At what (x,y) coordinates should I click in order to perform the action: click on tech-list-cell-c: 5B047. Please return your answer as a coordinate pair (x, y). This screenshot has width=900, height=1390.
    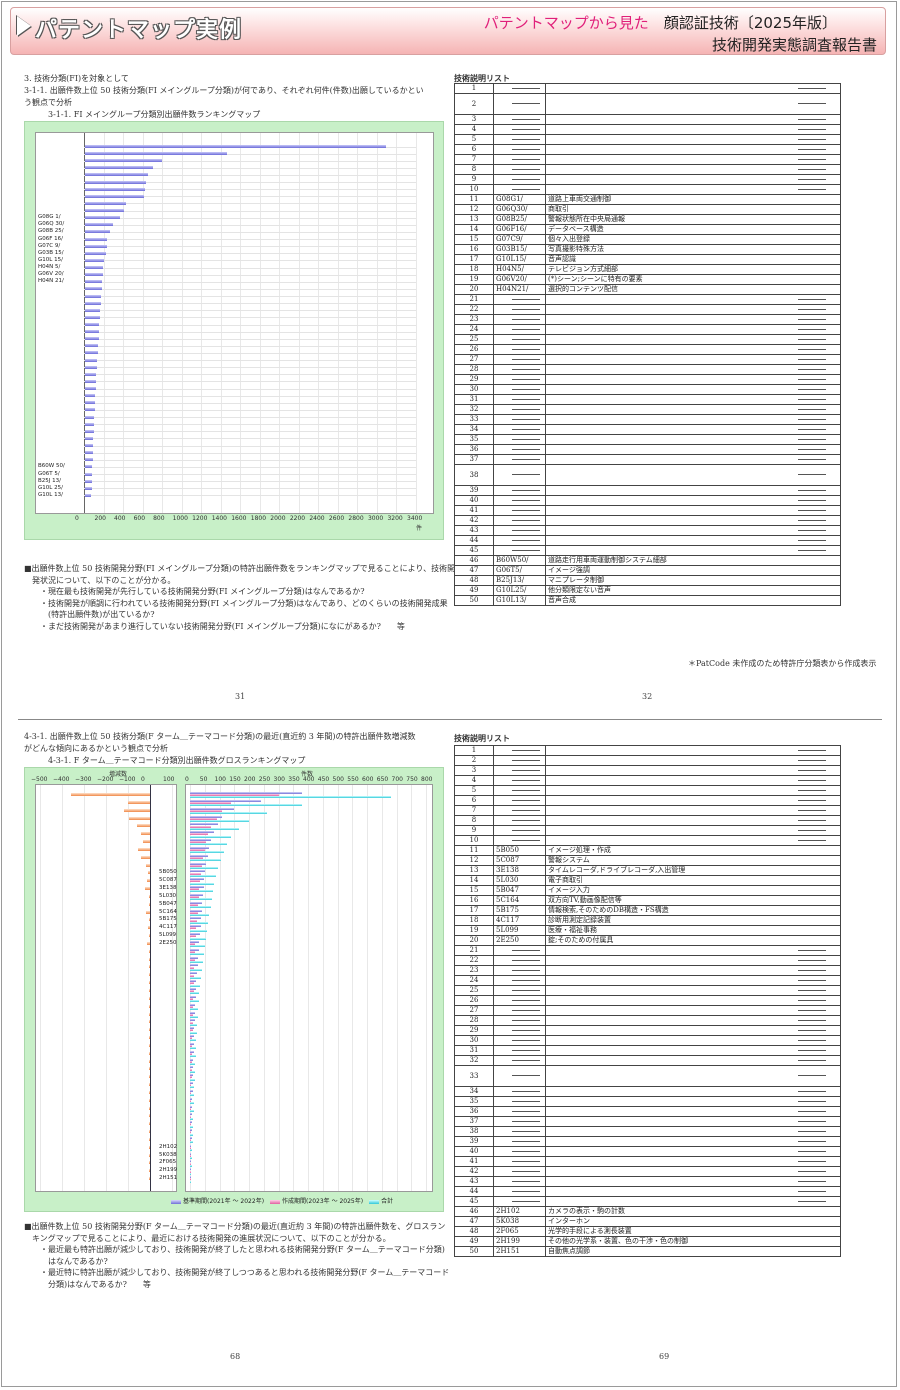
    Looking at the image, I should click on (519, 890).